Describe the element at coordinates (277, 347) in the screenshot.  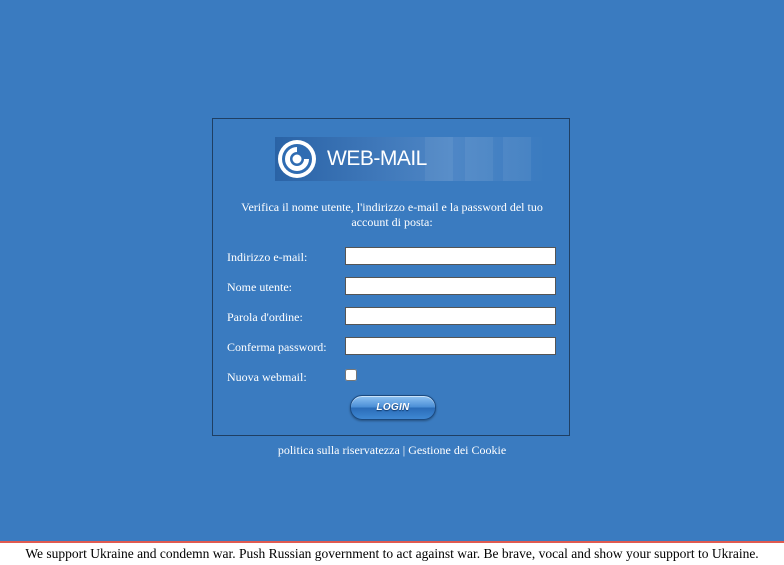
I see `confirm-password-label: Conferma password:` at that location.